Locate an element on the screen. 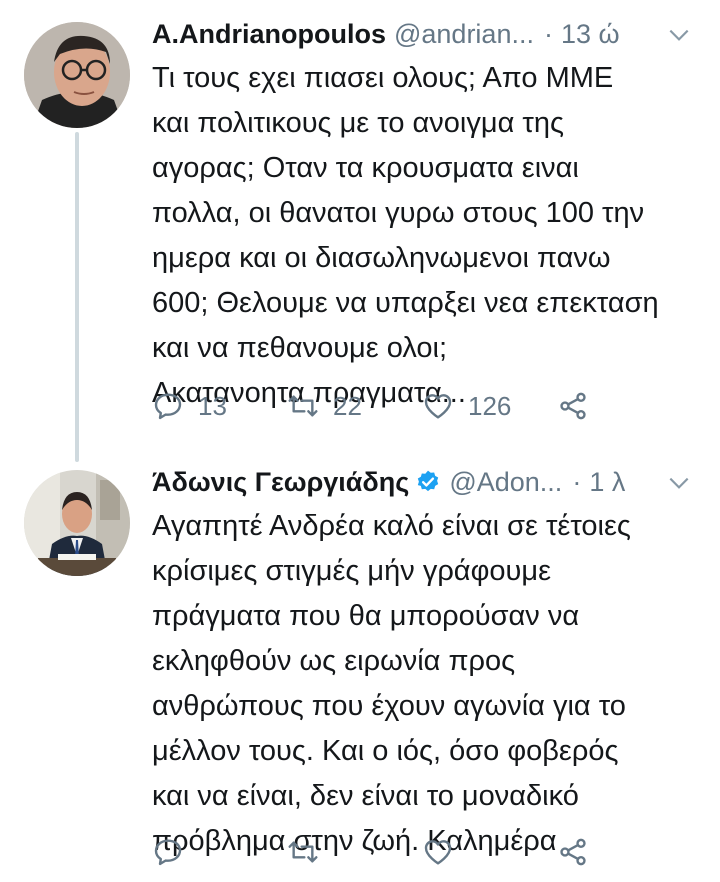  retweet-count: 22 is located at coordinates (347, 405).